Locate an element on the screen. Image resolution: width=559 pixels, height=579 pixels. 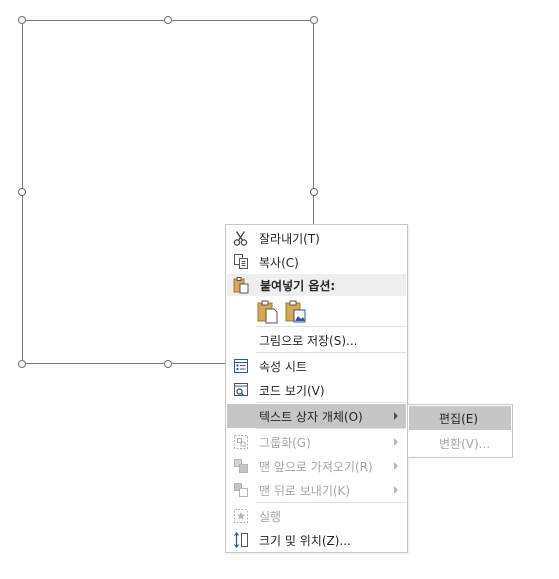
menu-item-view-code-label: 코드 보기(V) is located at coordinates (292, 391).